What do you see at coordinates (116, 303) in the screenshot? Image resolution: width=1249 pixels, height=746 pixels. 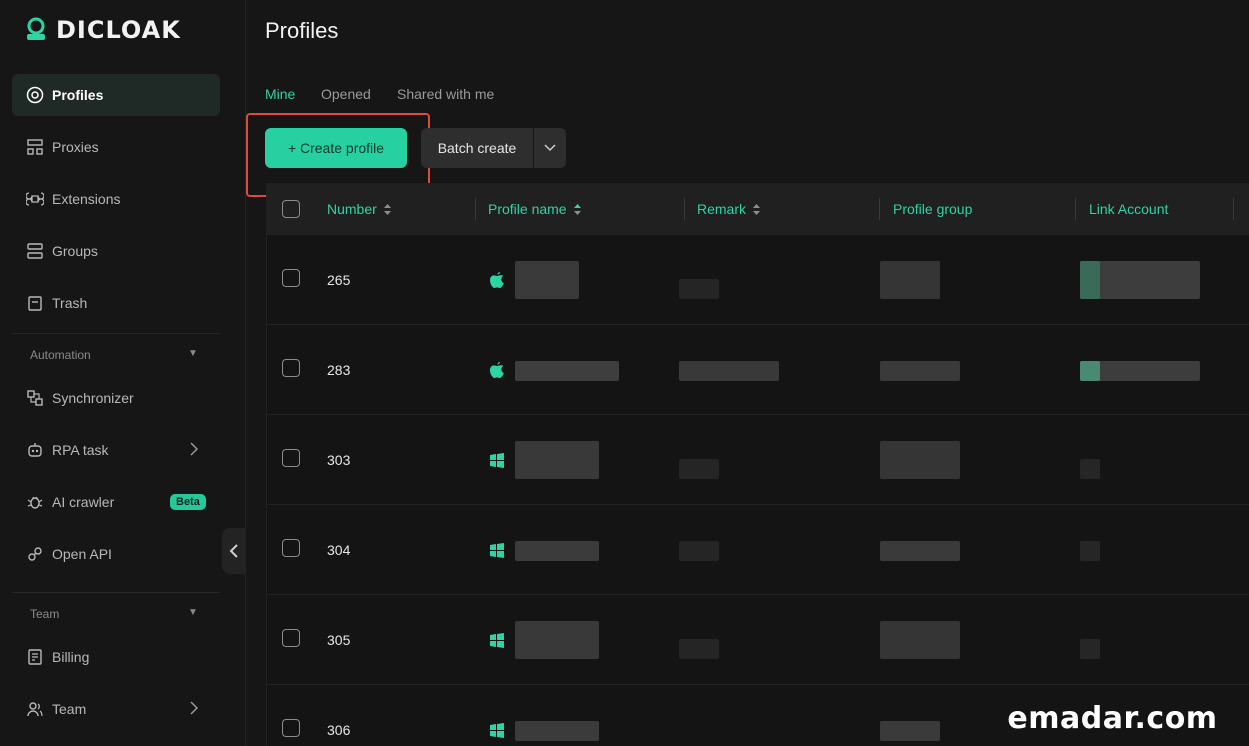 I see `sidebar-item-trash: Trash` at bounding box center [116, 303].